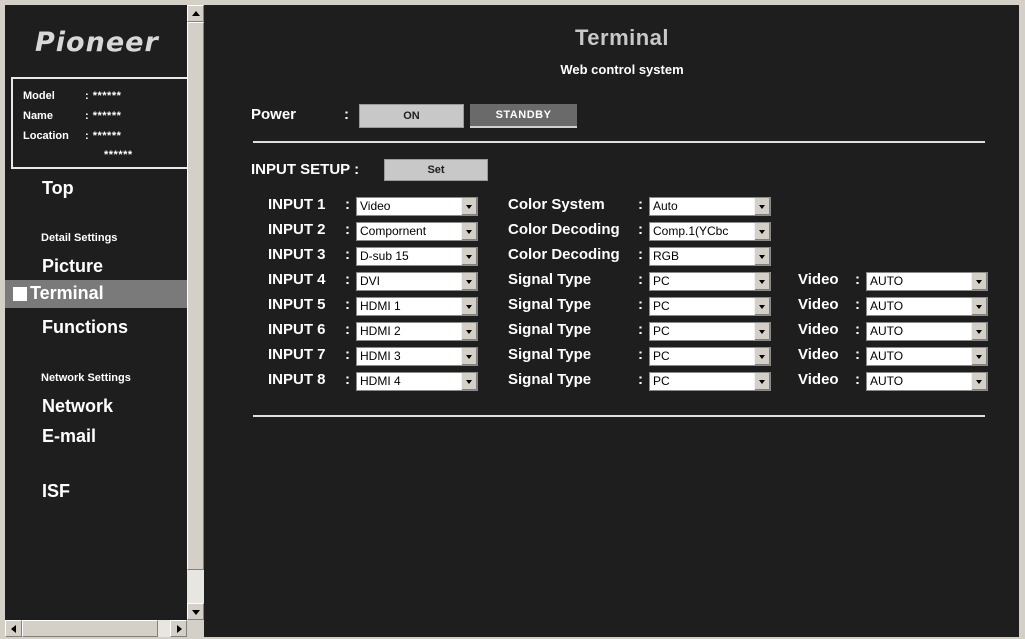 The height and width of the screenshot is (639, 1025). Describe the element at coordinates (347, 279) in the screenshot. I see `input-4-colon: :` at that location.